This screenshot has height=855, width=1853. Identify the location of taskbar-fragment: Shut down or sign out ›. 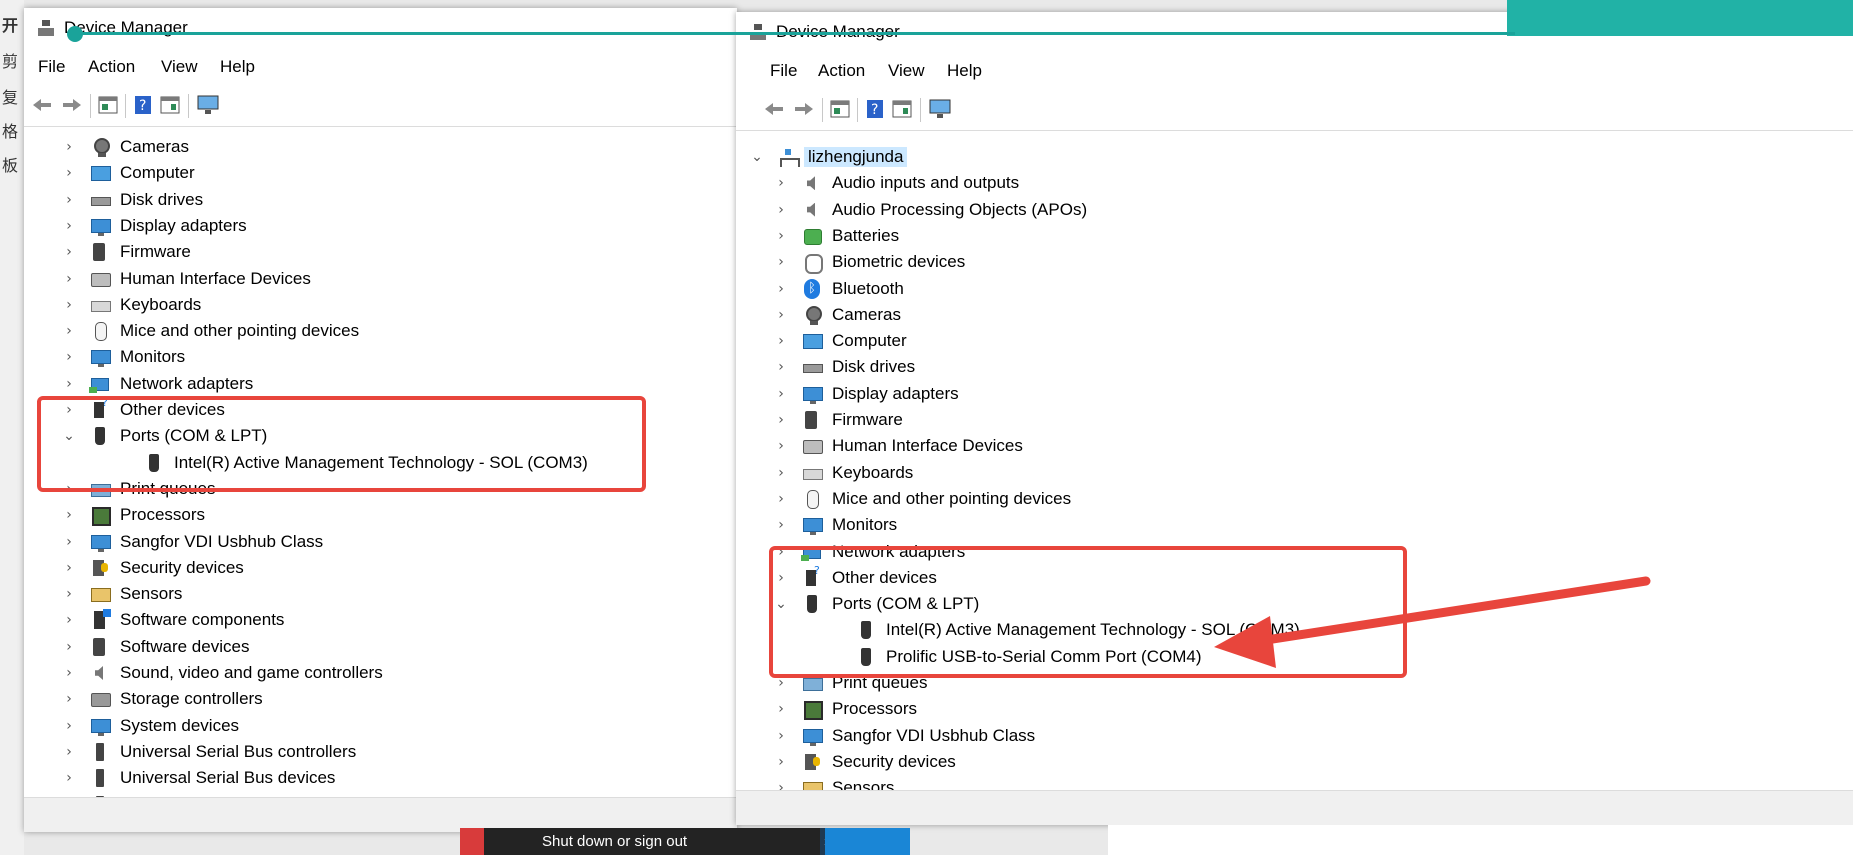
(685, 841).